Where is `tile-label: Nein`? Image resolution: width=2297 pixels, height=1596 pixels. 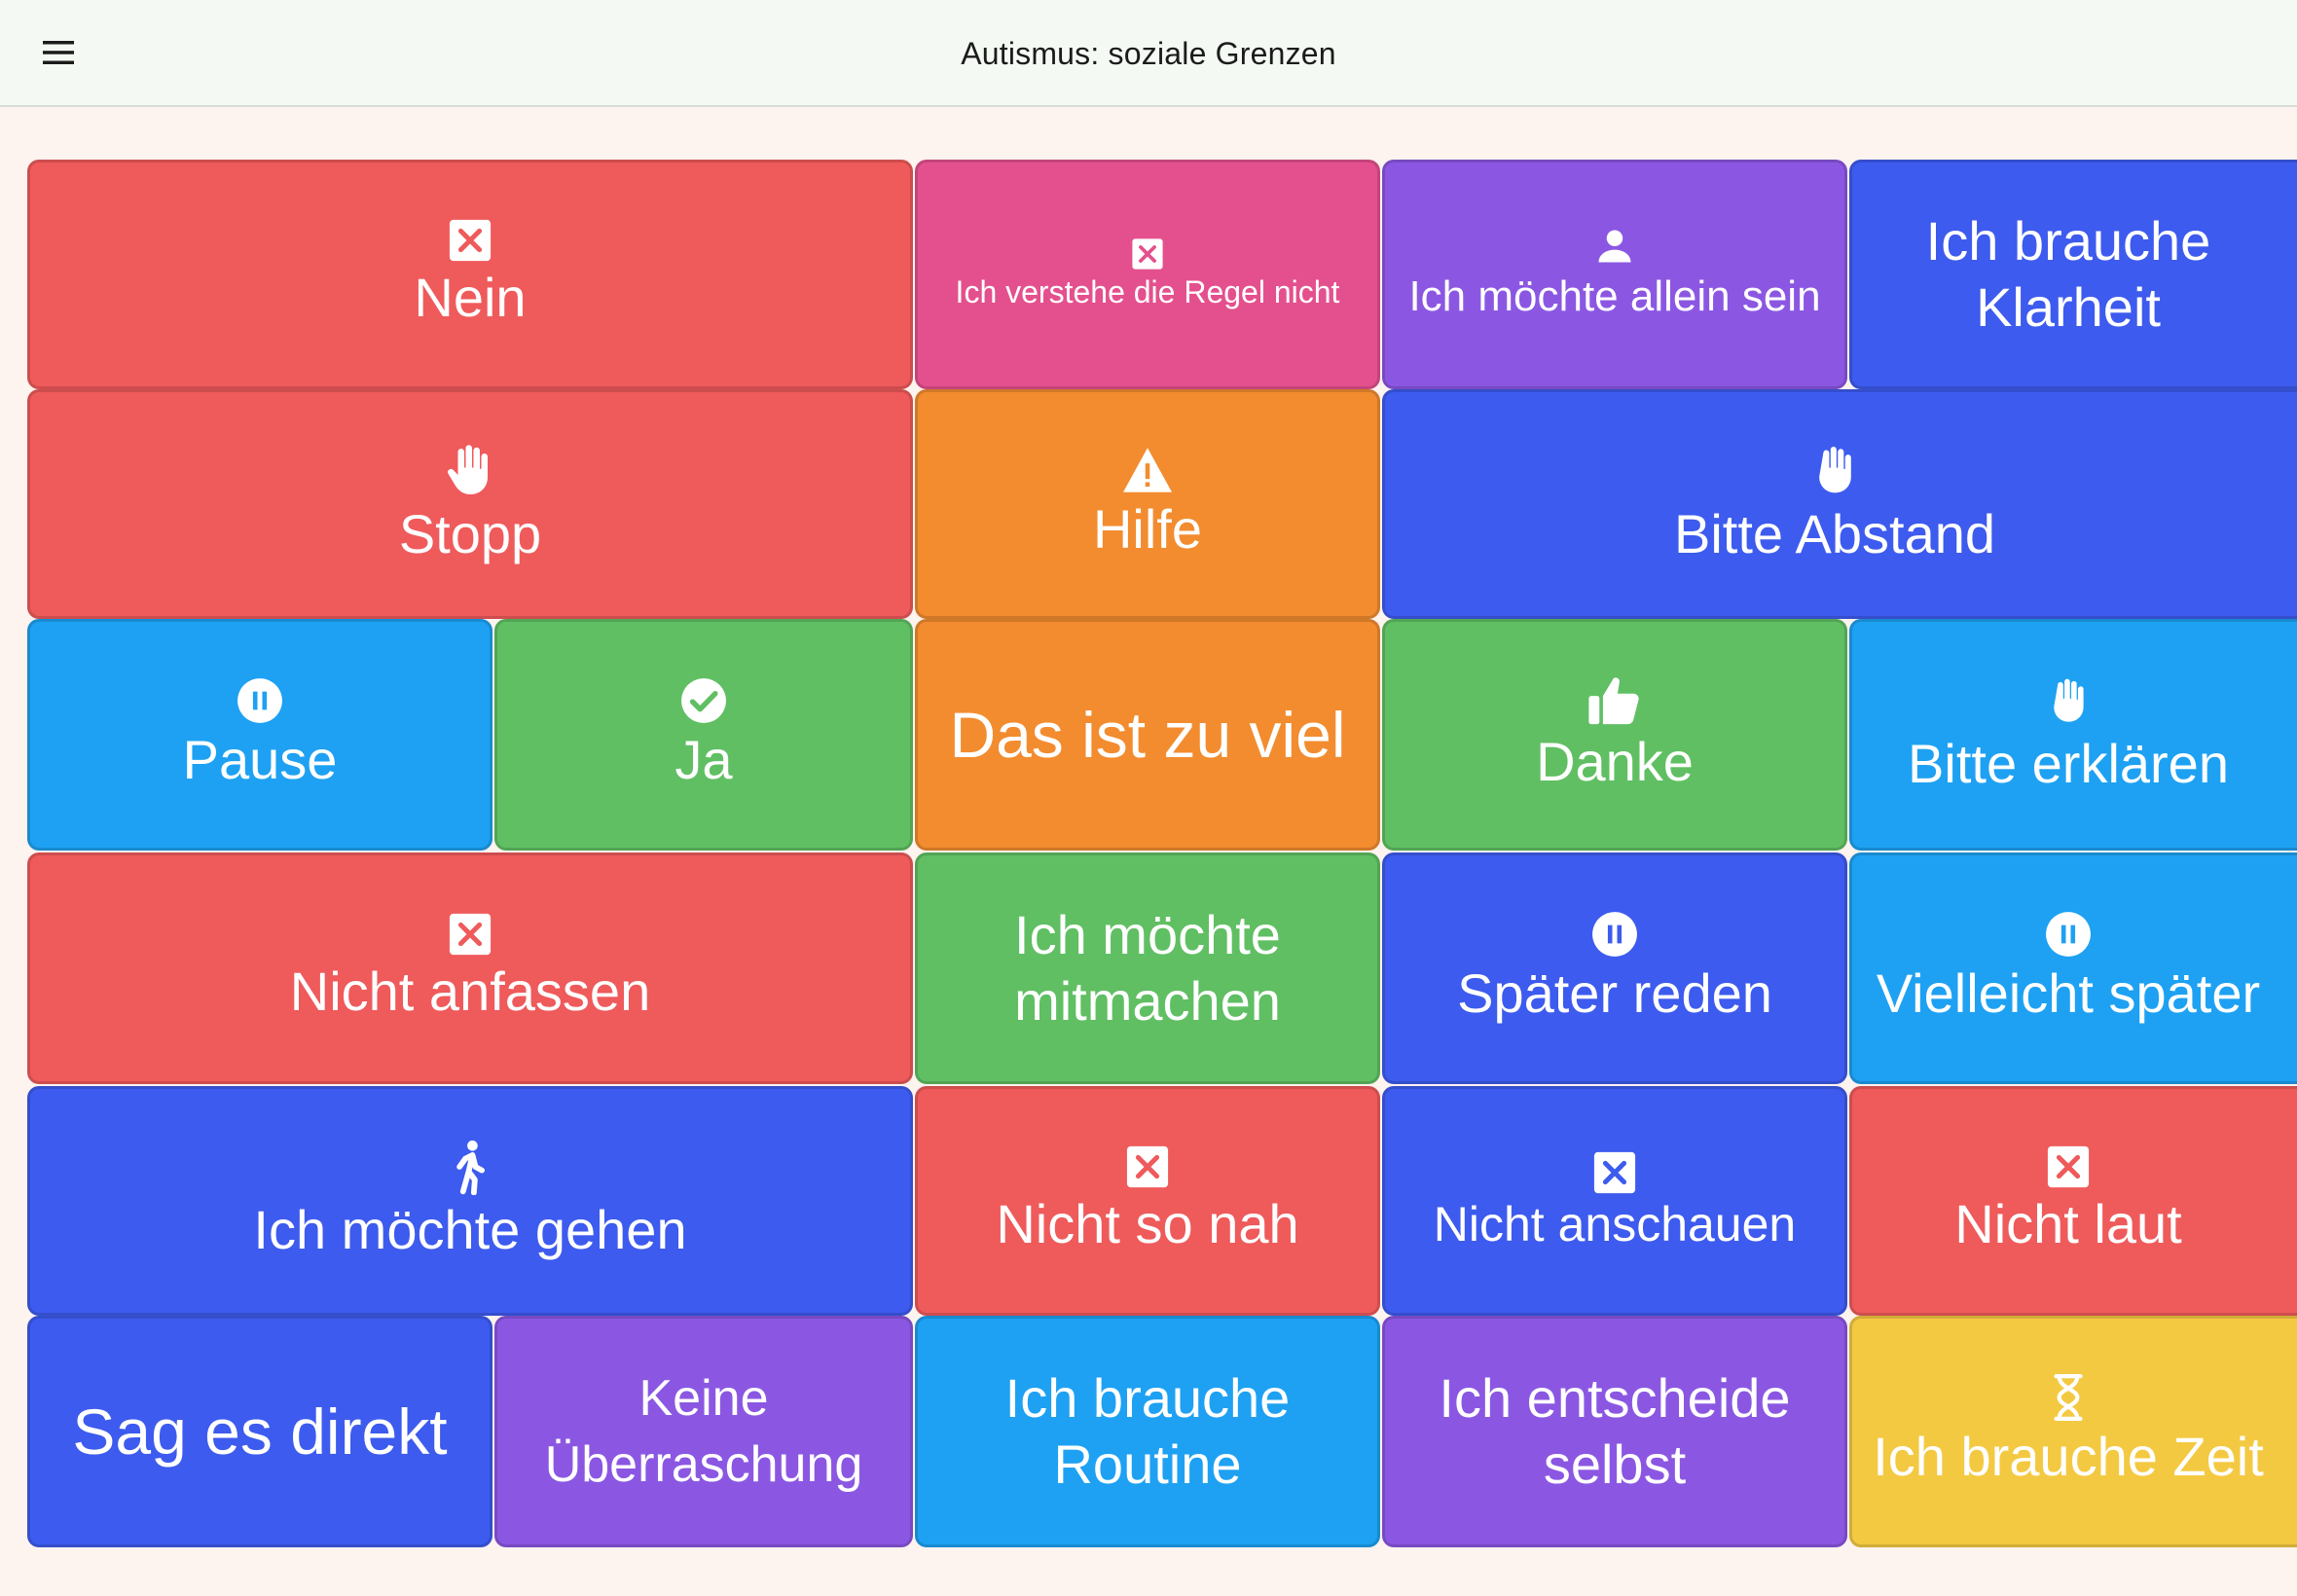
tile-label: Nein is located at coordinates (470, 297).